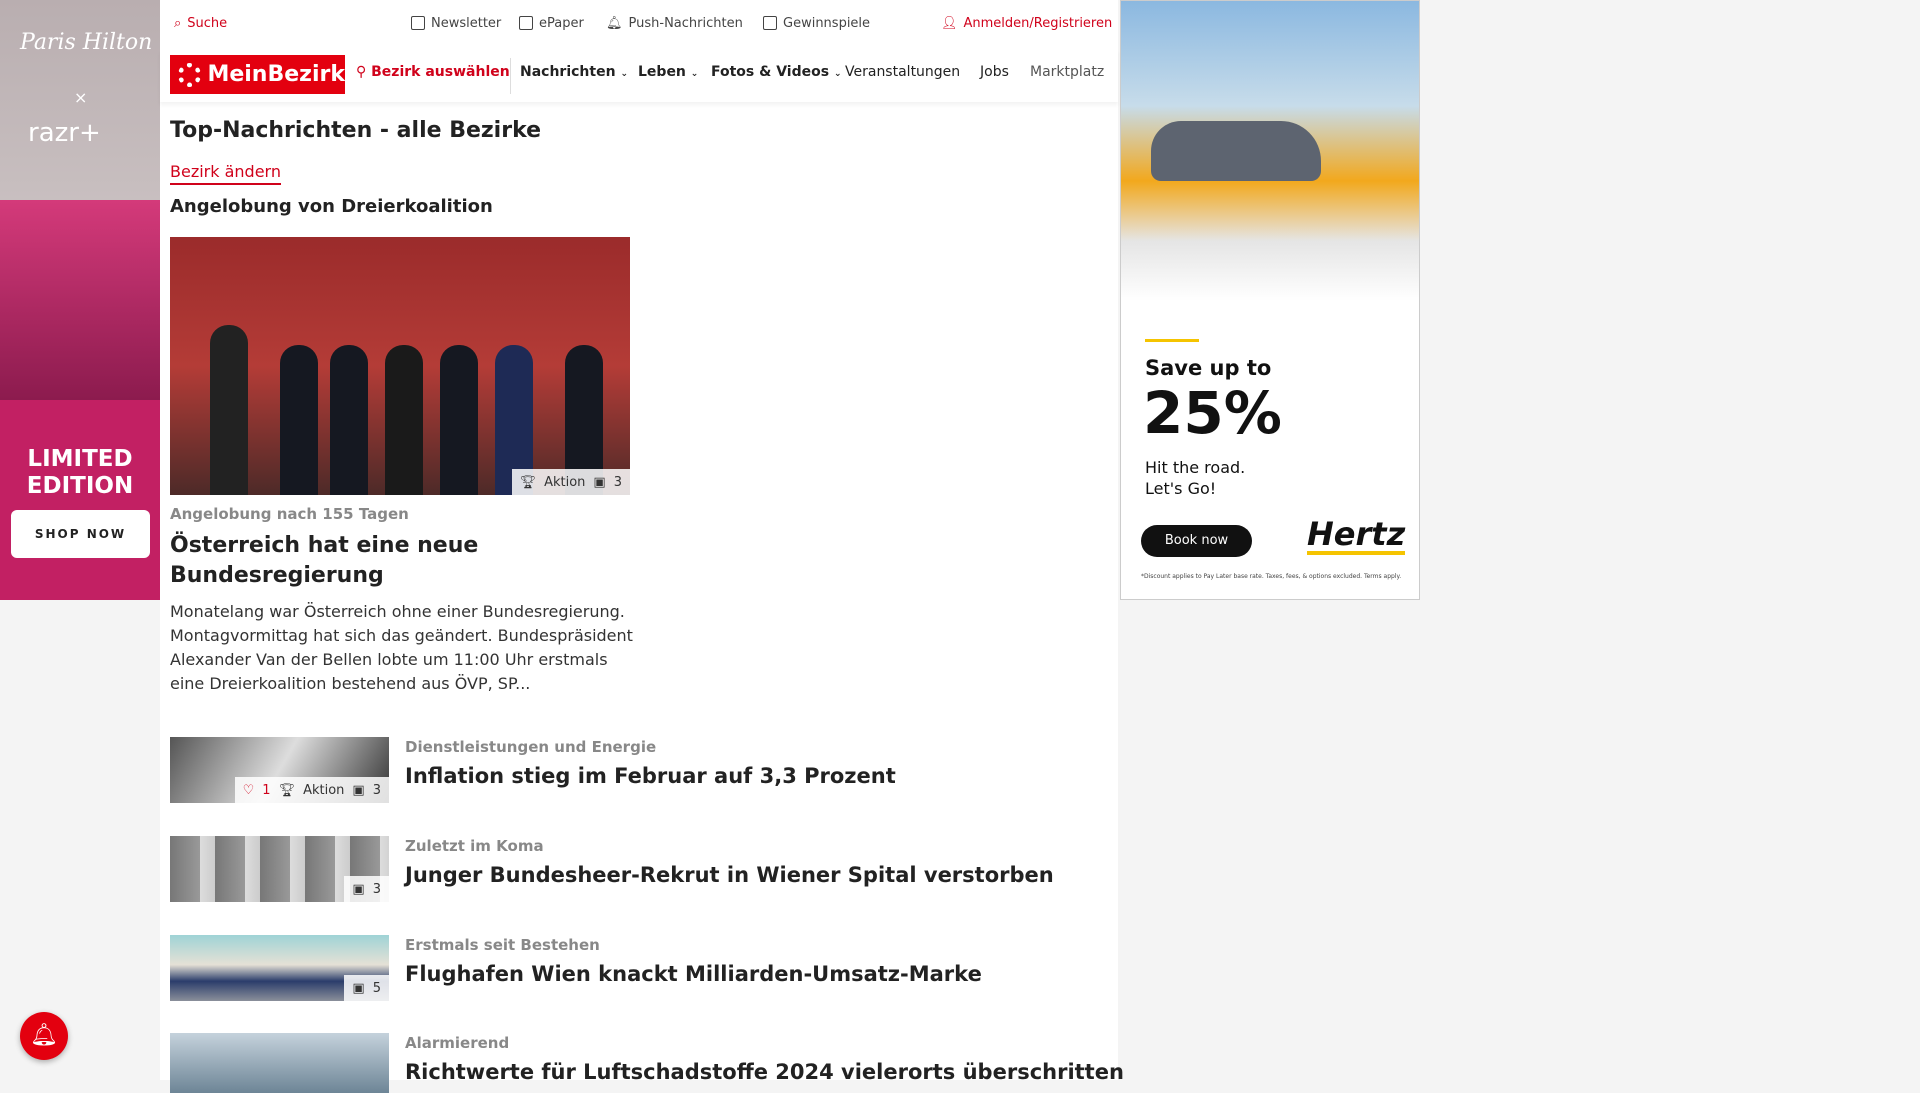 Image resolution: width=1920 pixels, height=1093 pixels. Describe the element at coordinates (502, 945) in the screenshot. I see `article-kicker: Erstmals seit Bestehen` at that location.